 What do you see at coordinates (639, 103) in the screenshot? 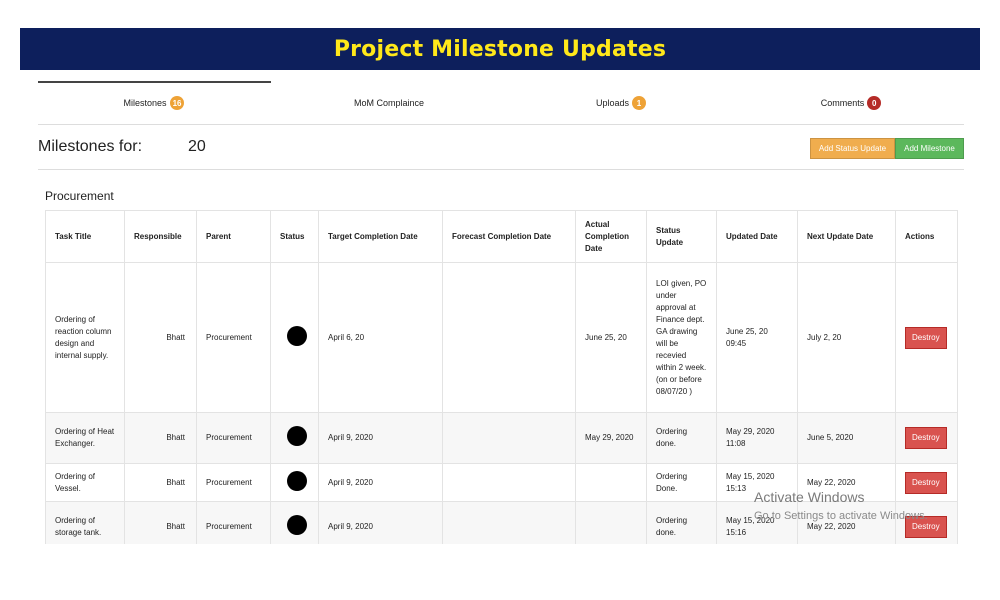
I see `uploads-count-badge: 1` at bounding box center [639, 103].